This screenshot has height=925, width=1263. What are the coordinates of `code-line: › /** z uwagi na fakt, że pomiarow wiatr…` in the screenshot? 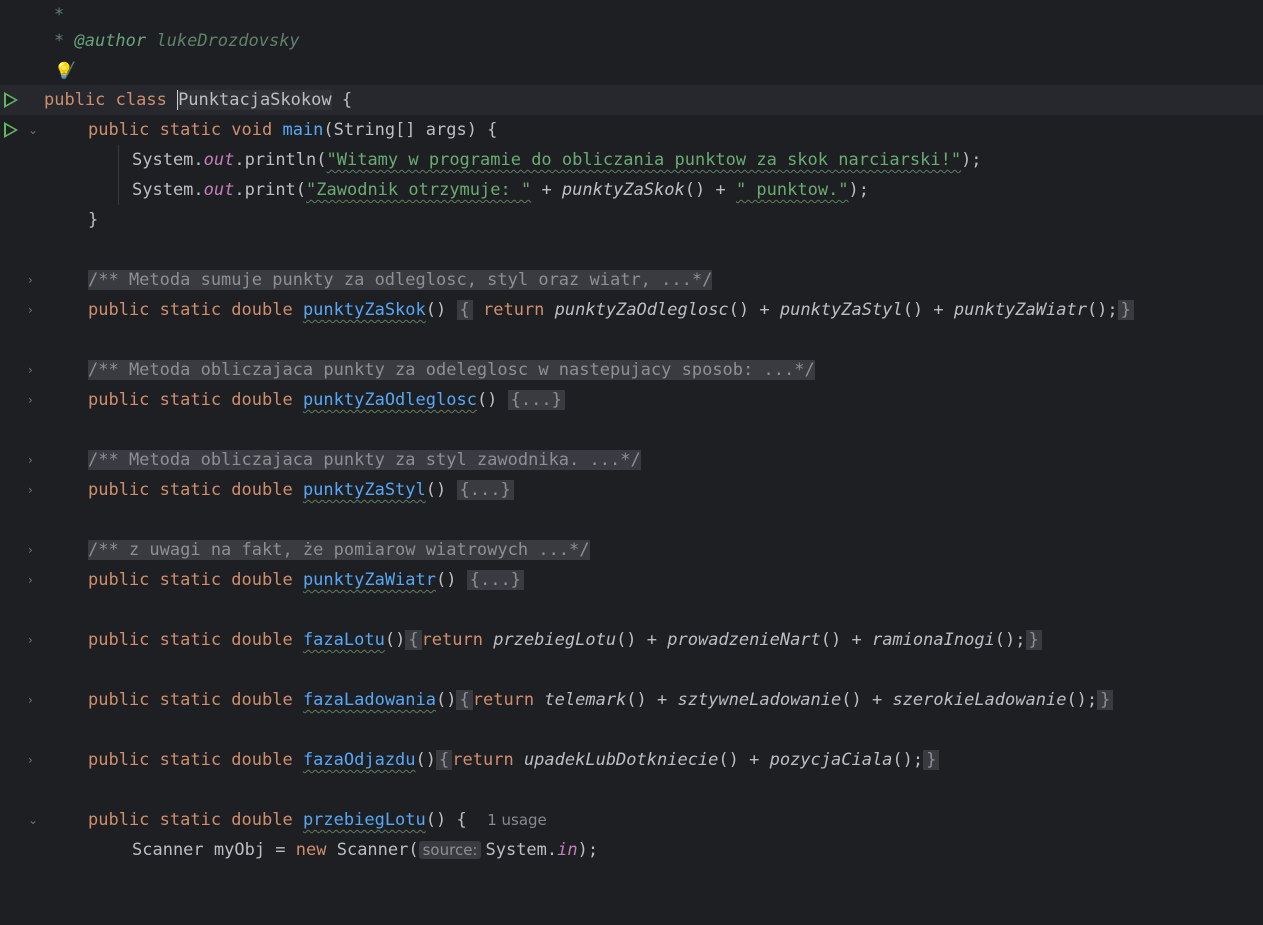 It's located at (631, 550).